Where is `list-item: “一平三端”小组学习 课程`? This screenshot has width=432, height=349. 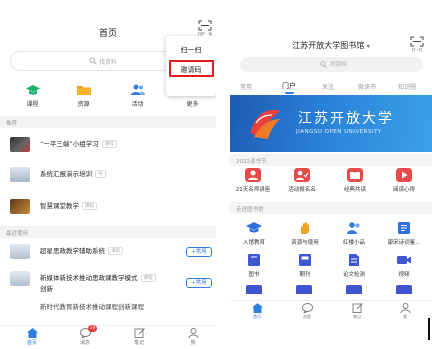 list-item: “一平三端”小组学习 课程 is located at coordinates (110, 145).